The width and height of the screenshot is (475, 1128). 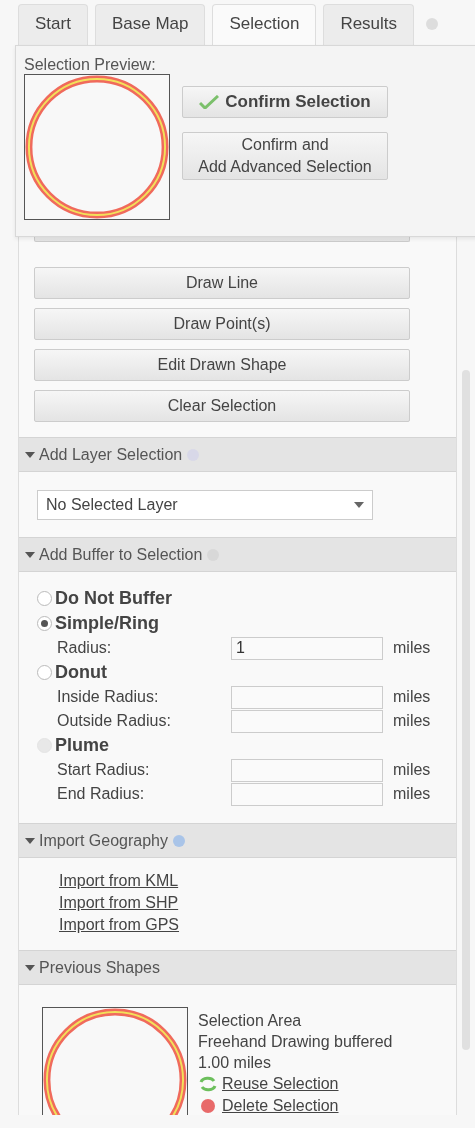 What do you see at coordinates (119, 903) in the screenshot?
I see `import-link: Import from SHP` at bounding box center [119, 903].